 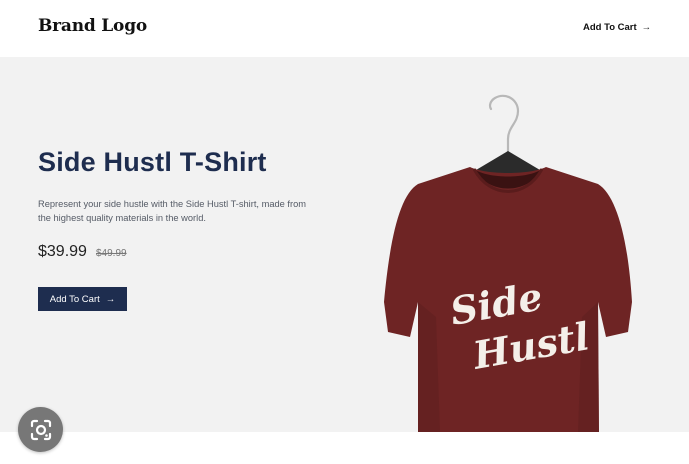 I want to click on add-to-cart-button: Add To Cart →, so click(x=82, y=299).